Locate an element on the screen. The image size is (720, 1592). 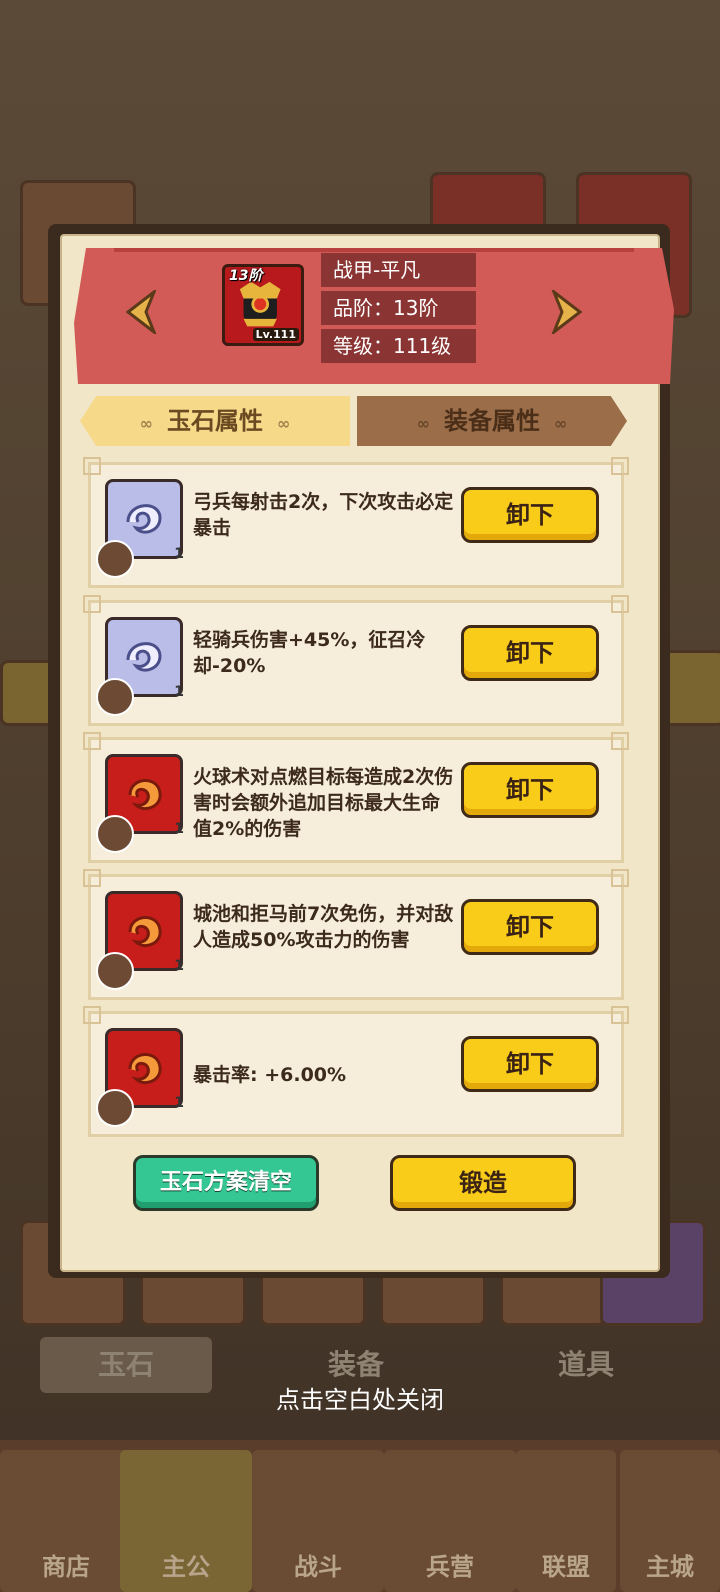
jade-description: 弓兵每射击2次，下次攻击必定暴击 is located at coordinates (323, 515).